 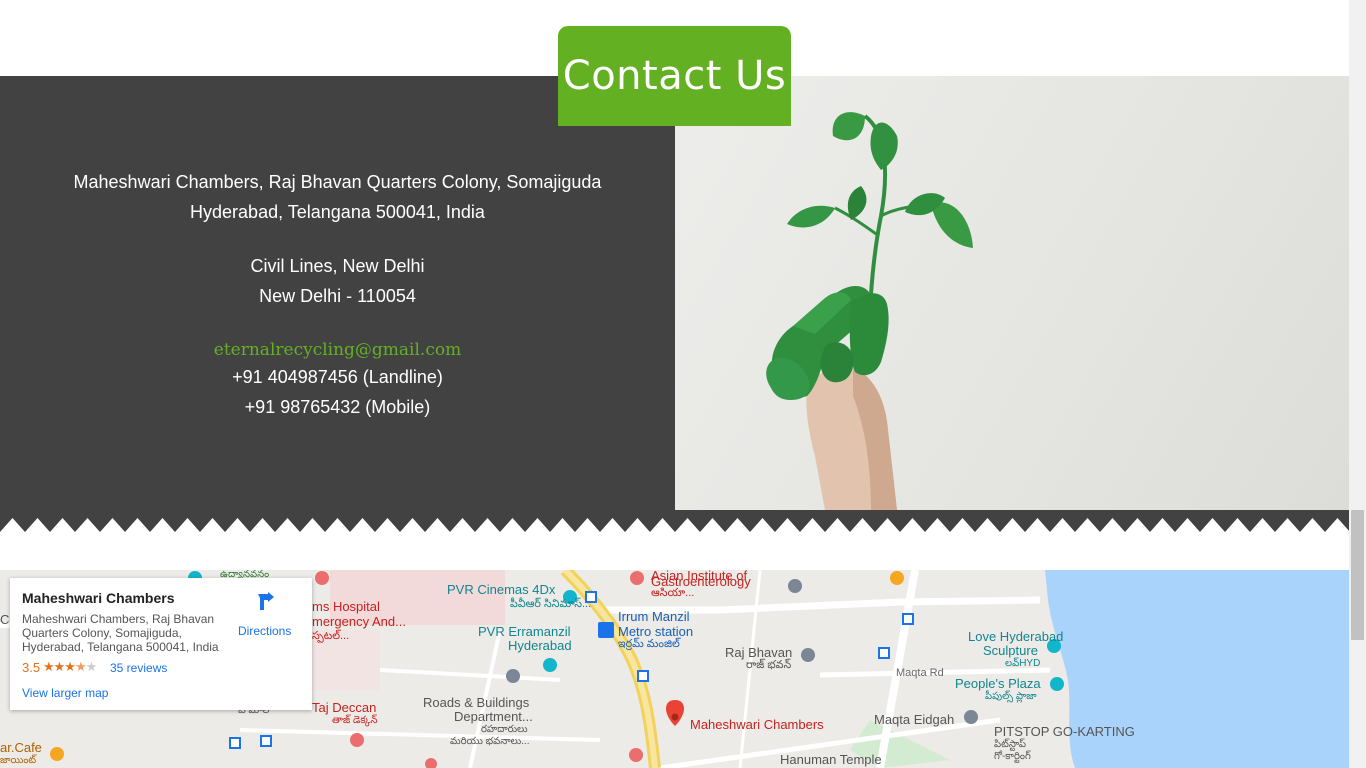 I want to click on rating-stars: ★★★★★, so click(x=70, y=666).